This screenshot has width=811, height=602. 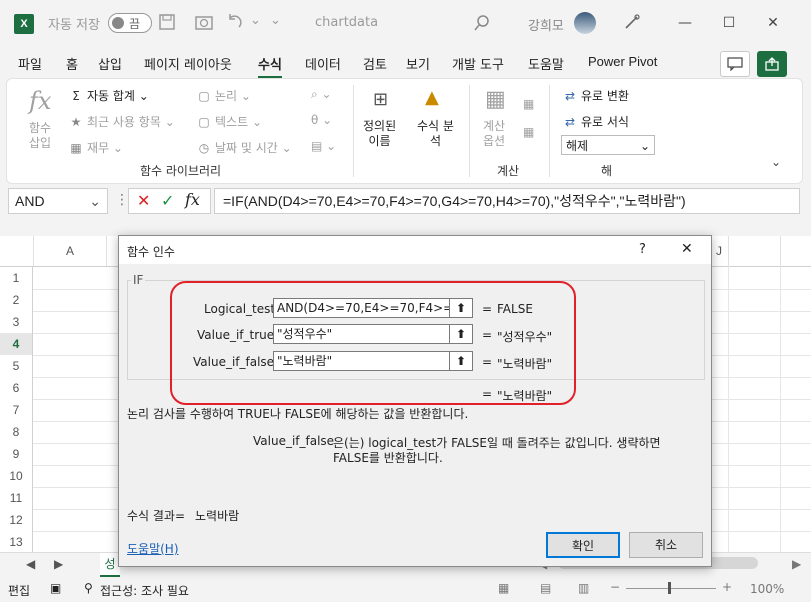 I want to click on menu-power-pivot: Power Pivot, so click(x=622, y=61).